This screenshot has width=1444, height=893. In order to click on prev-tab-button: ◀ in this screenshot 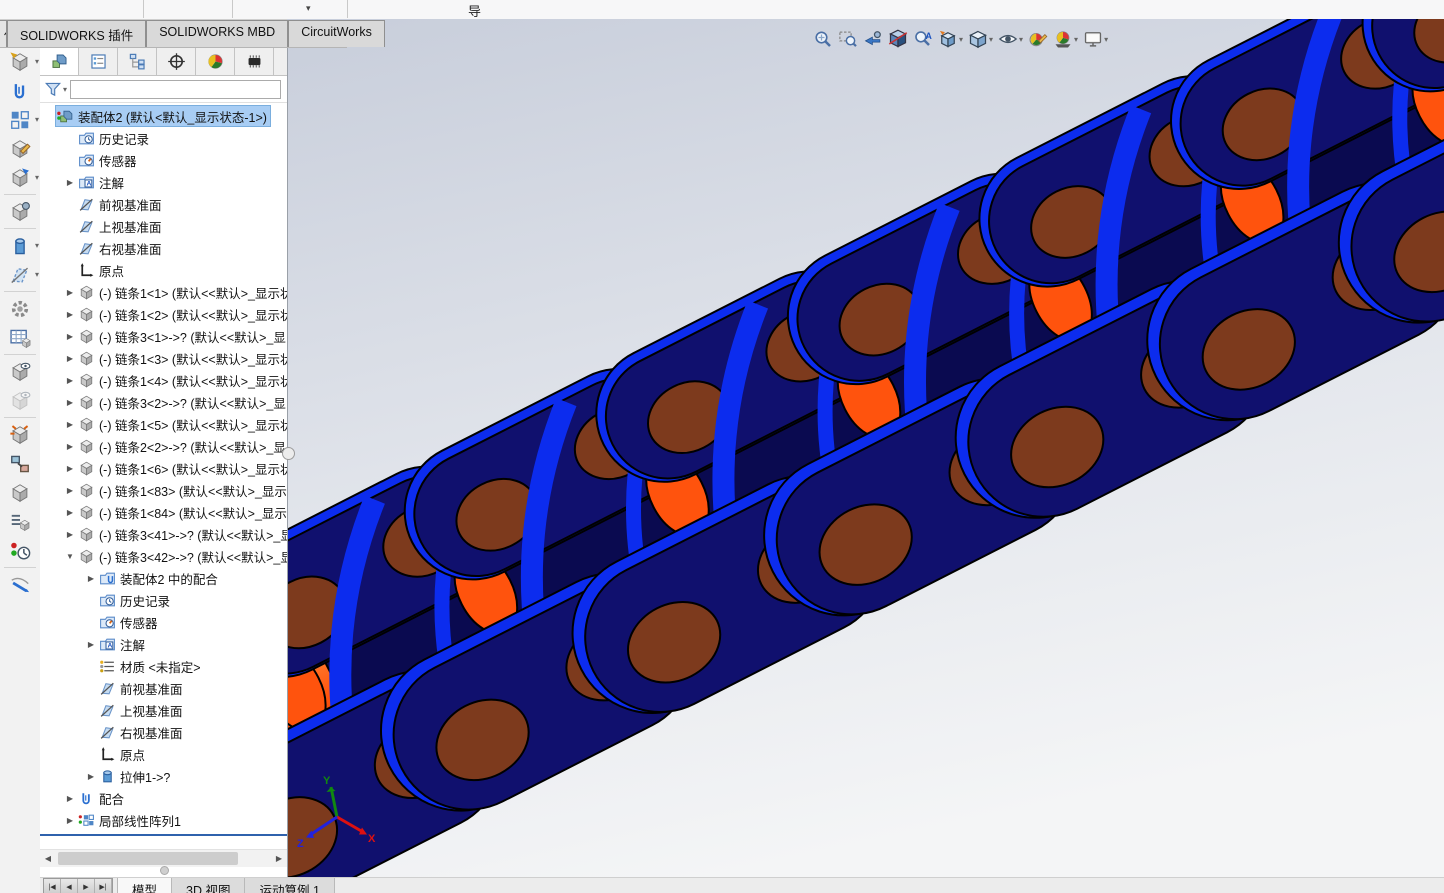, I will do `click(69, 886)`.